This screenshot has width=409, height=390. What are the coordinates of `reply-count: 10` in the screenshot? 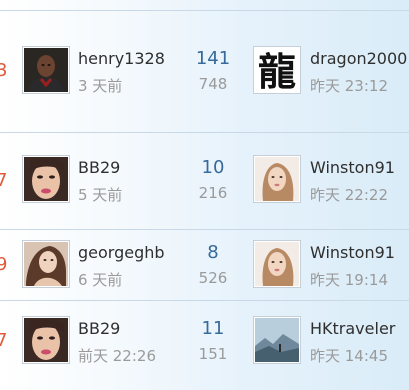 It's located at (213, 167).